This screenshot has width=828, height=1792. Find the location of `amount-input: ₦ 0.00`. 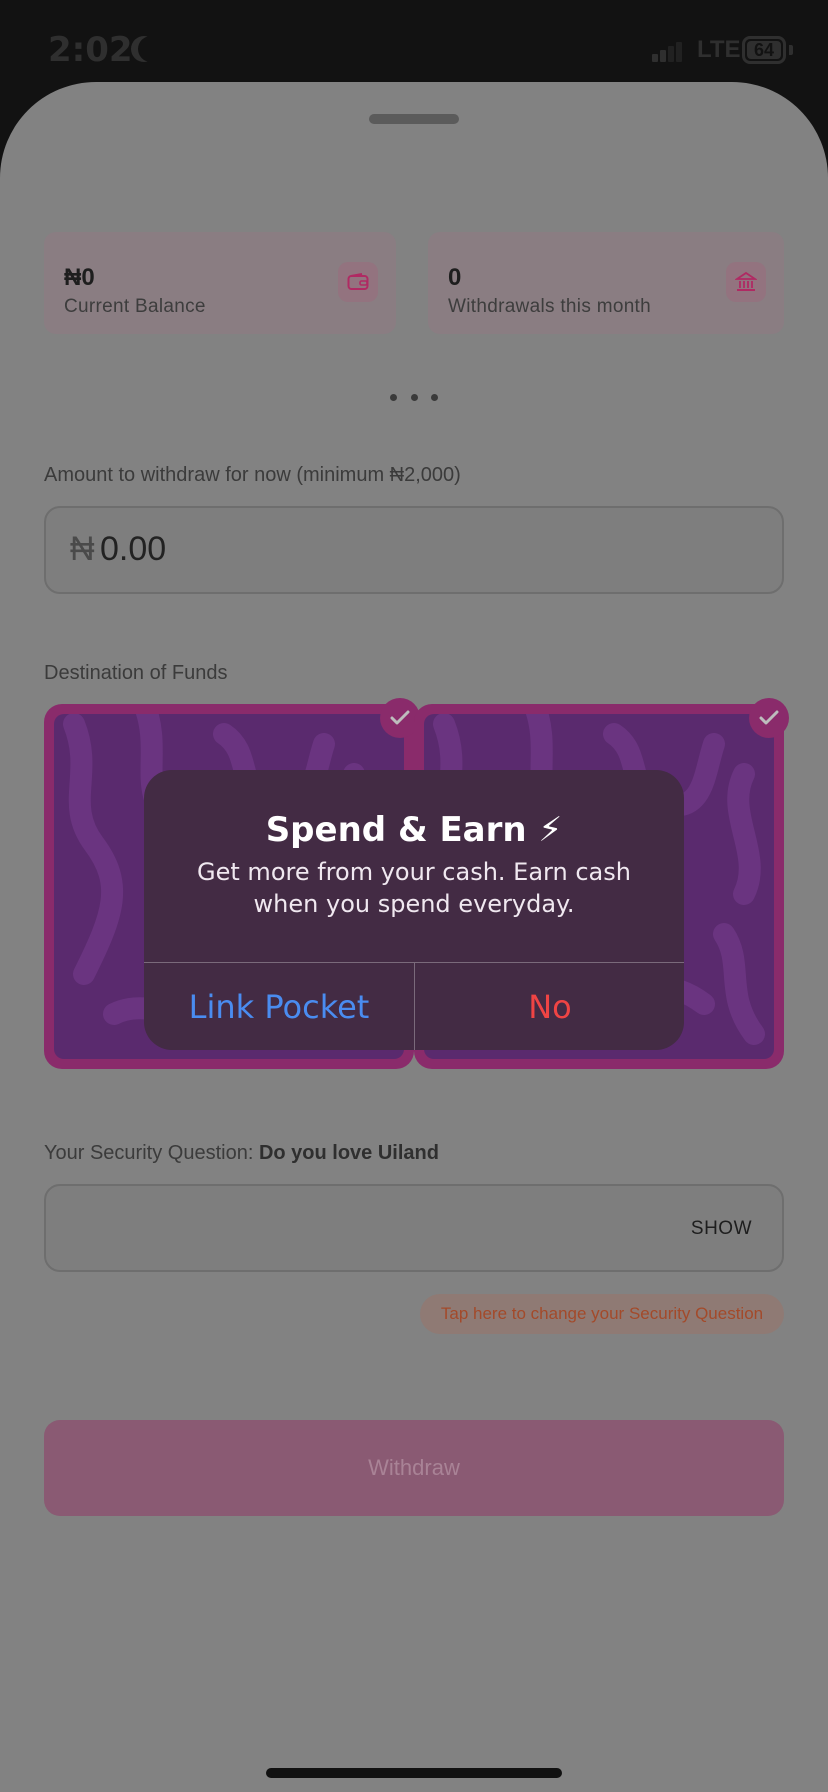

amount-input: ₦ 0.00 is located at coordinates (414, 550).